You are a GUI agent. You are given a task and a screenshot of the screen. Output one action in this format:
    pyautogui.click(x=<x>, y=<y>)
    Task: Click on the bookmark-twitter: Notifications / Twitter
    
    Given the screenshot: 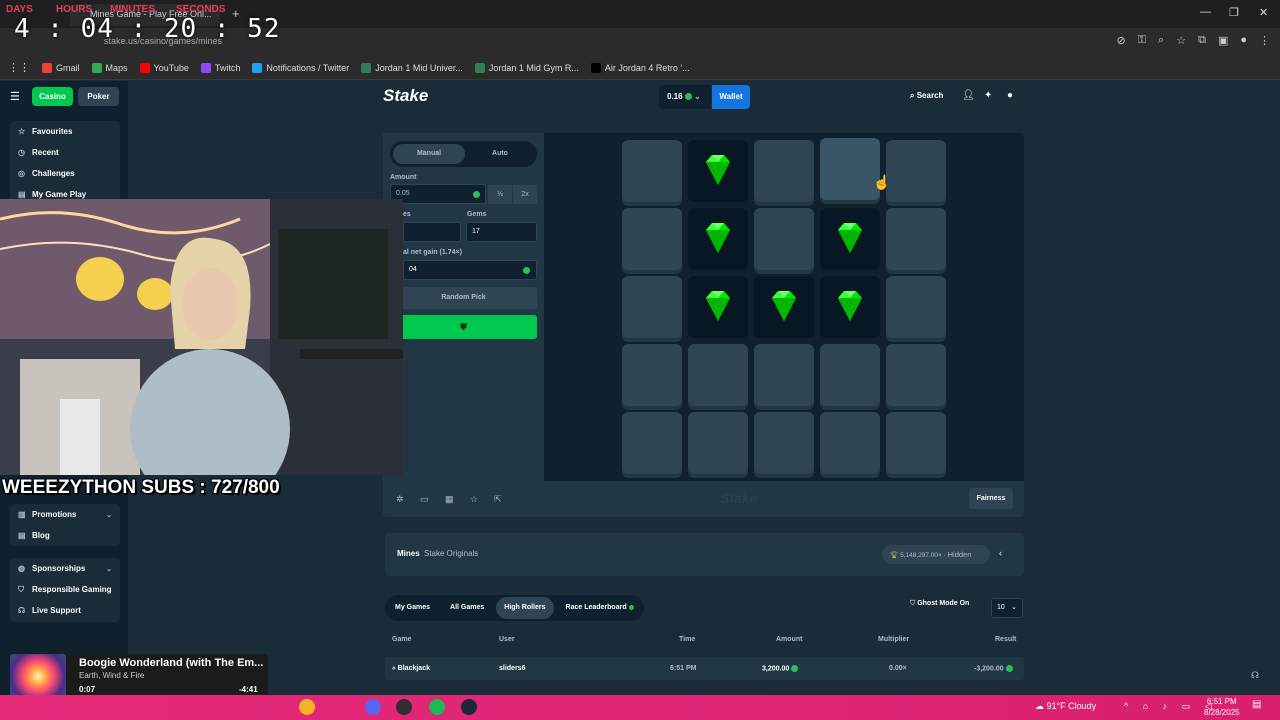 What is the action you would take?
    pyautogui.click(x=300, y=67)
    